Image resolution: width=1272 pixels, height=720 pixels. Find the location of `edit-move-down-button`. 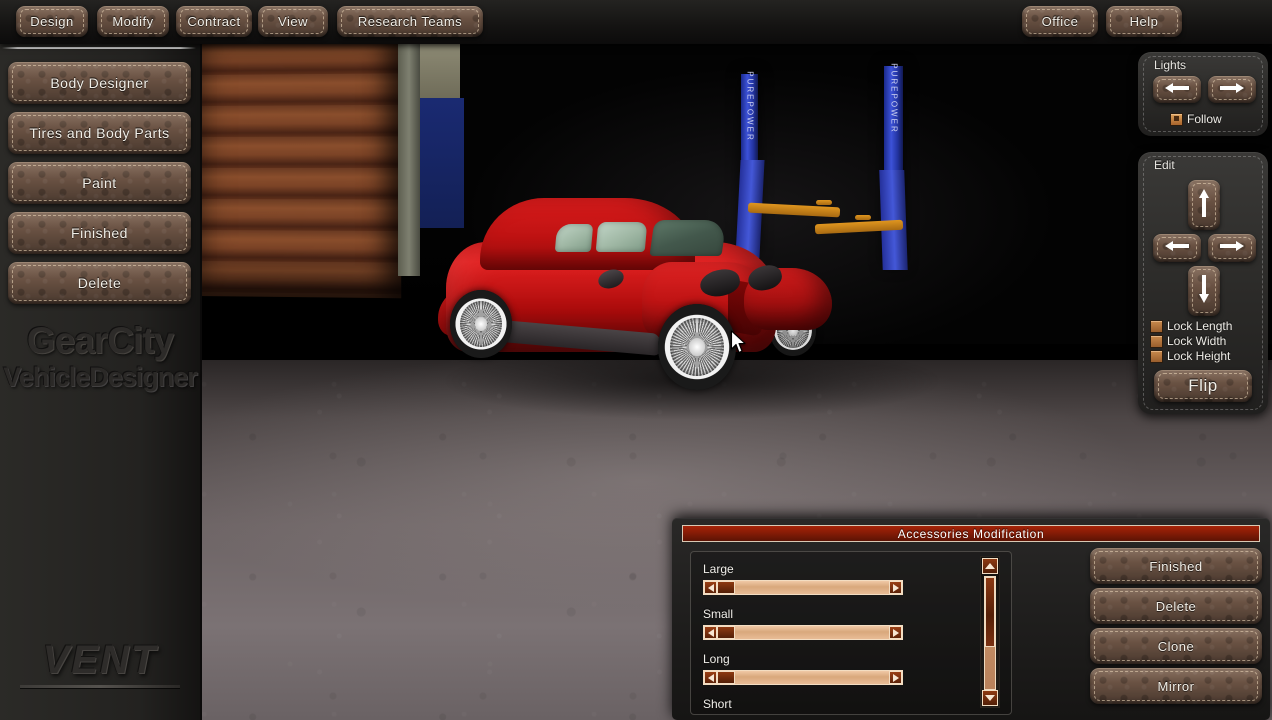

edit-move-down-button is located at coordinates (1204, 291).